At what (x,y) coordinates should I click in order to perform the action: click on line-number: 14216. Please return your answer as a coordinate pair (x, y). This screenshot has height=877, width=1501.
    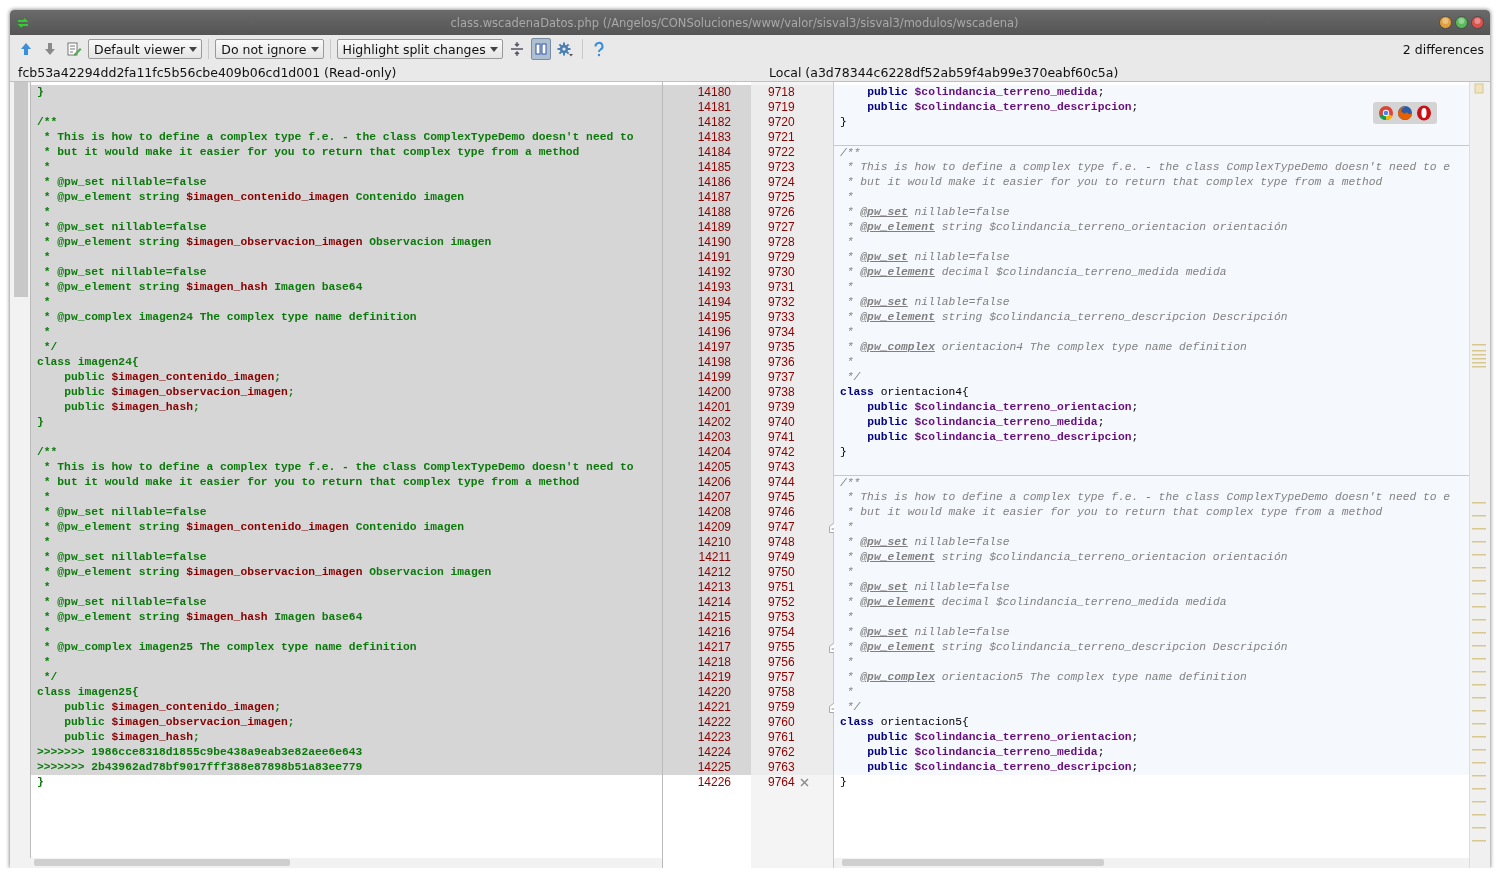
    Looking at the image, I should click on (707, 632).